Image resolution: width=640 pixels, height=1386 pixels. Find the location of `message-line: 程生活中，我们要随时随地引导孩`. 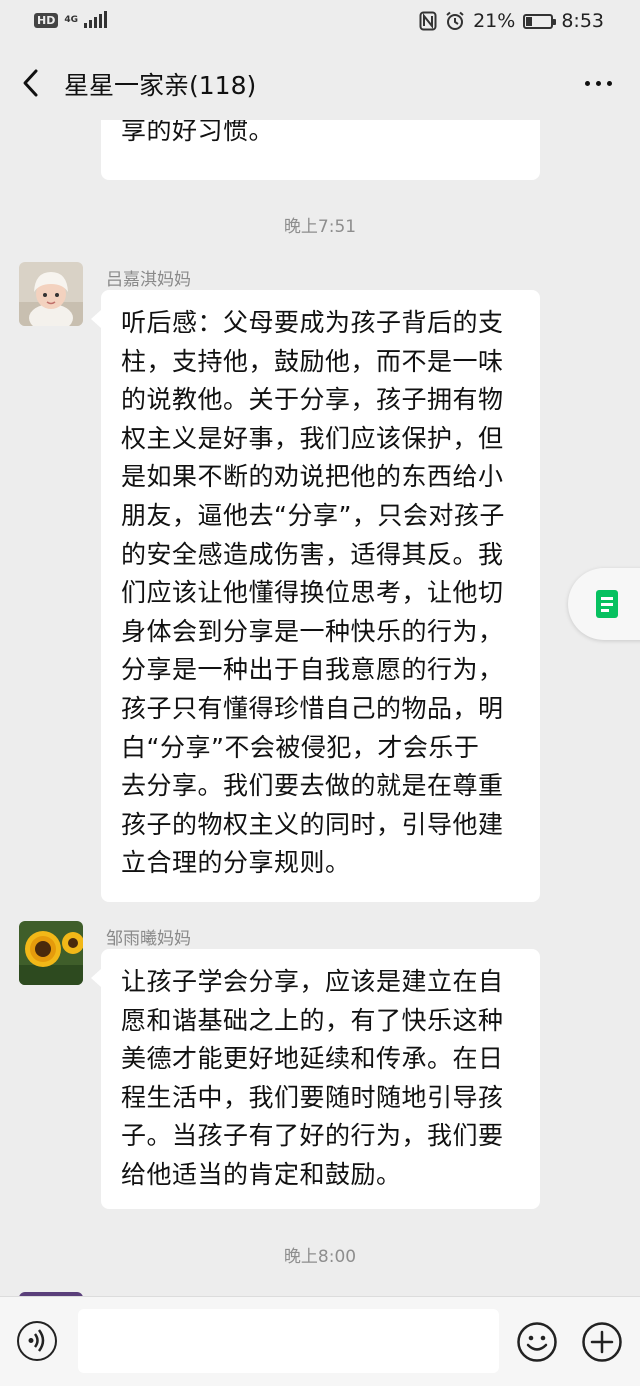

message-line: 程生活中，我们要随时随地引导孩 is located at coordinates (312, 1097).